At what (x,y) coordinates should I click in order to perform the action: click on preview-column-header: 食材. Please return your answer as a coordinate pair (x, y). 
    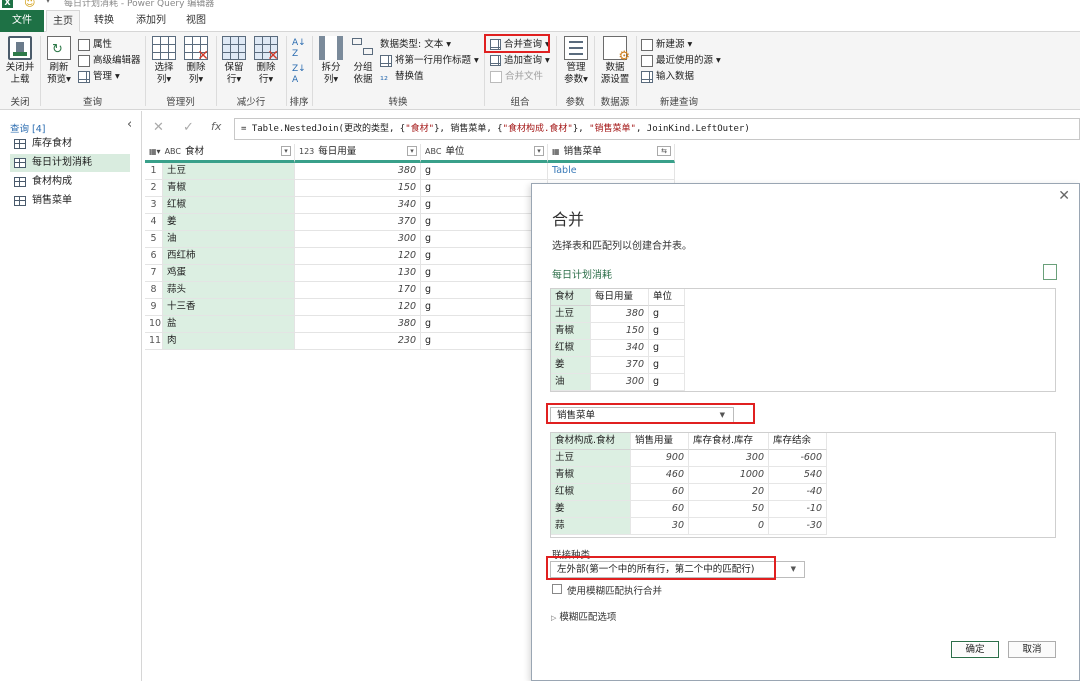
    Looking at the image, I should click on (571, 297).